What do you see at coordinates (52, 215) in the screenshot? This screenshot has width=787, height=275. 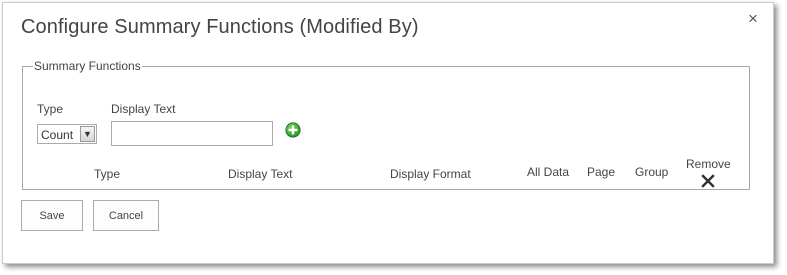 I see `save-button: Save` at bounding box center [52, 215].